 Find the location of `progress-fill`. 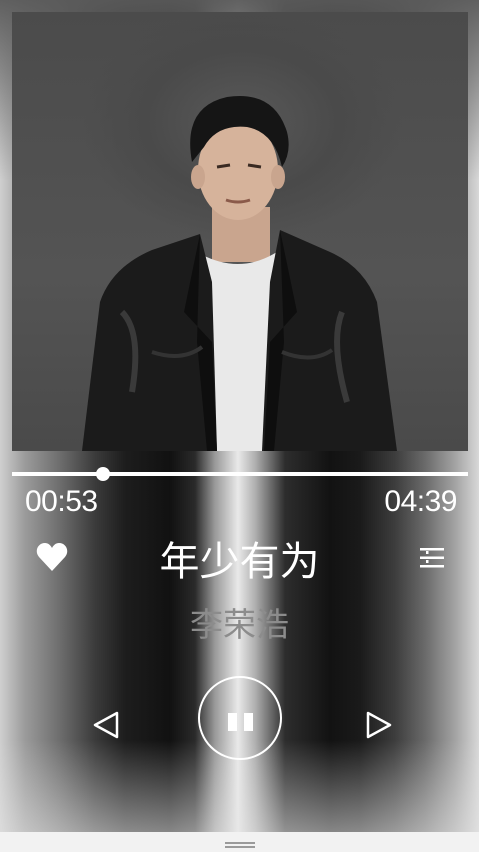

progress-fill is located at coordinates (58, 474).